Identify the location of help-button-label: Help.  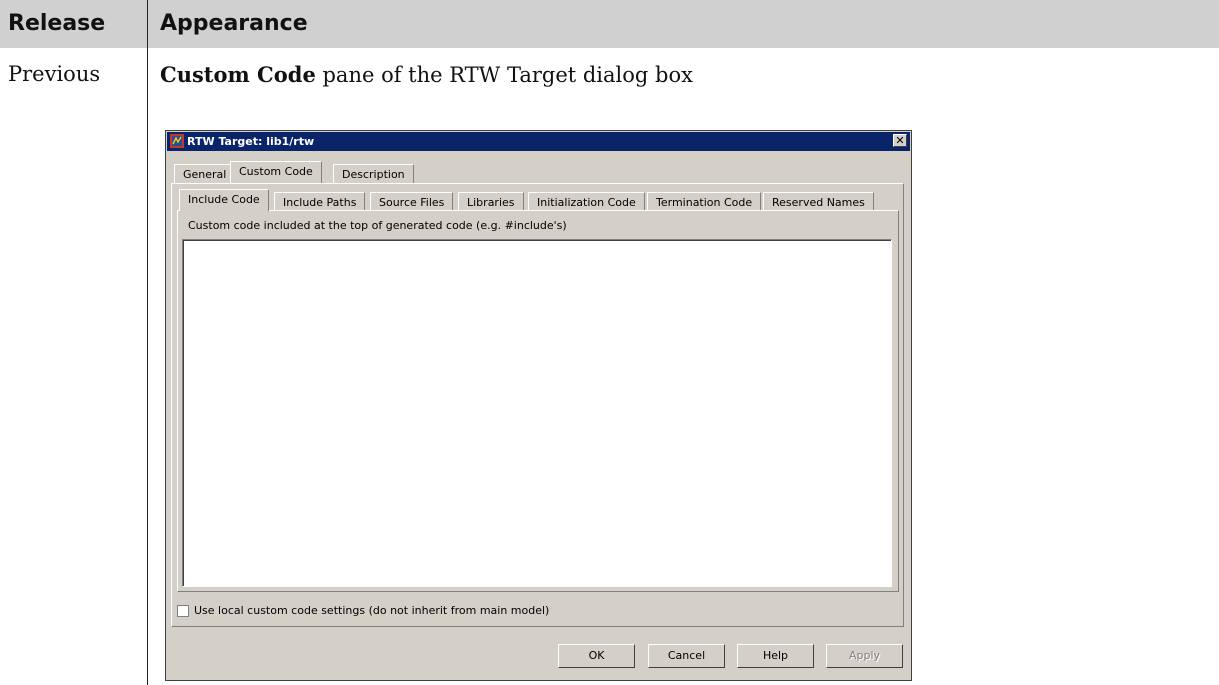
(775, 655).